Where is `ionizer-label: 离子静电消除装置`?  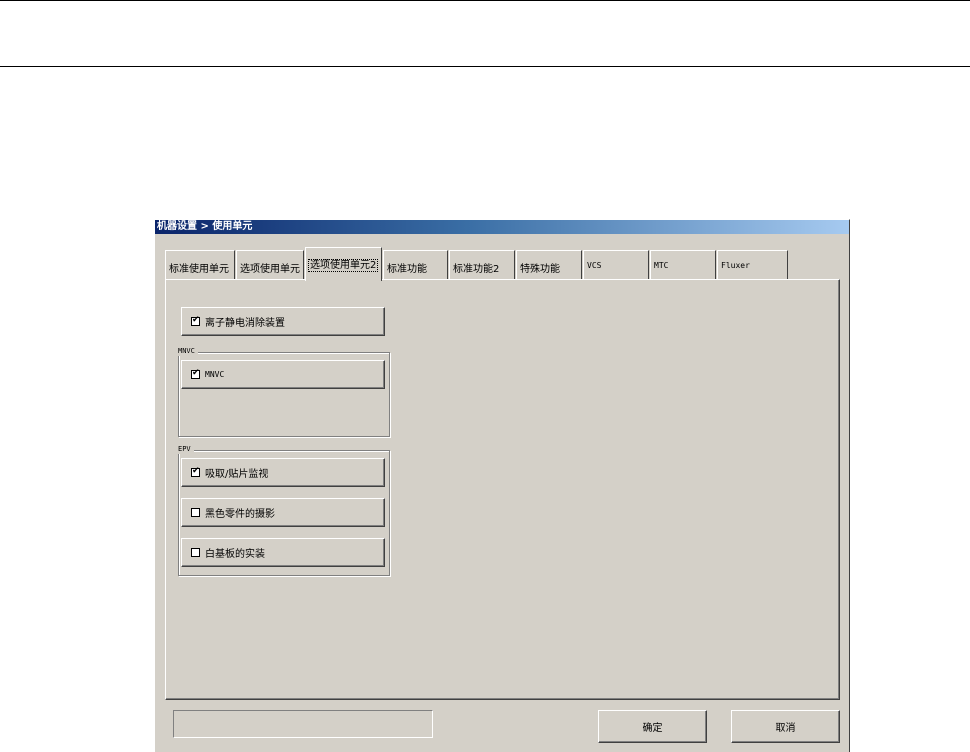
ionizer-label: 离子静电消除装置 is located at coordinates (245, 323).